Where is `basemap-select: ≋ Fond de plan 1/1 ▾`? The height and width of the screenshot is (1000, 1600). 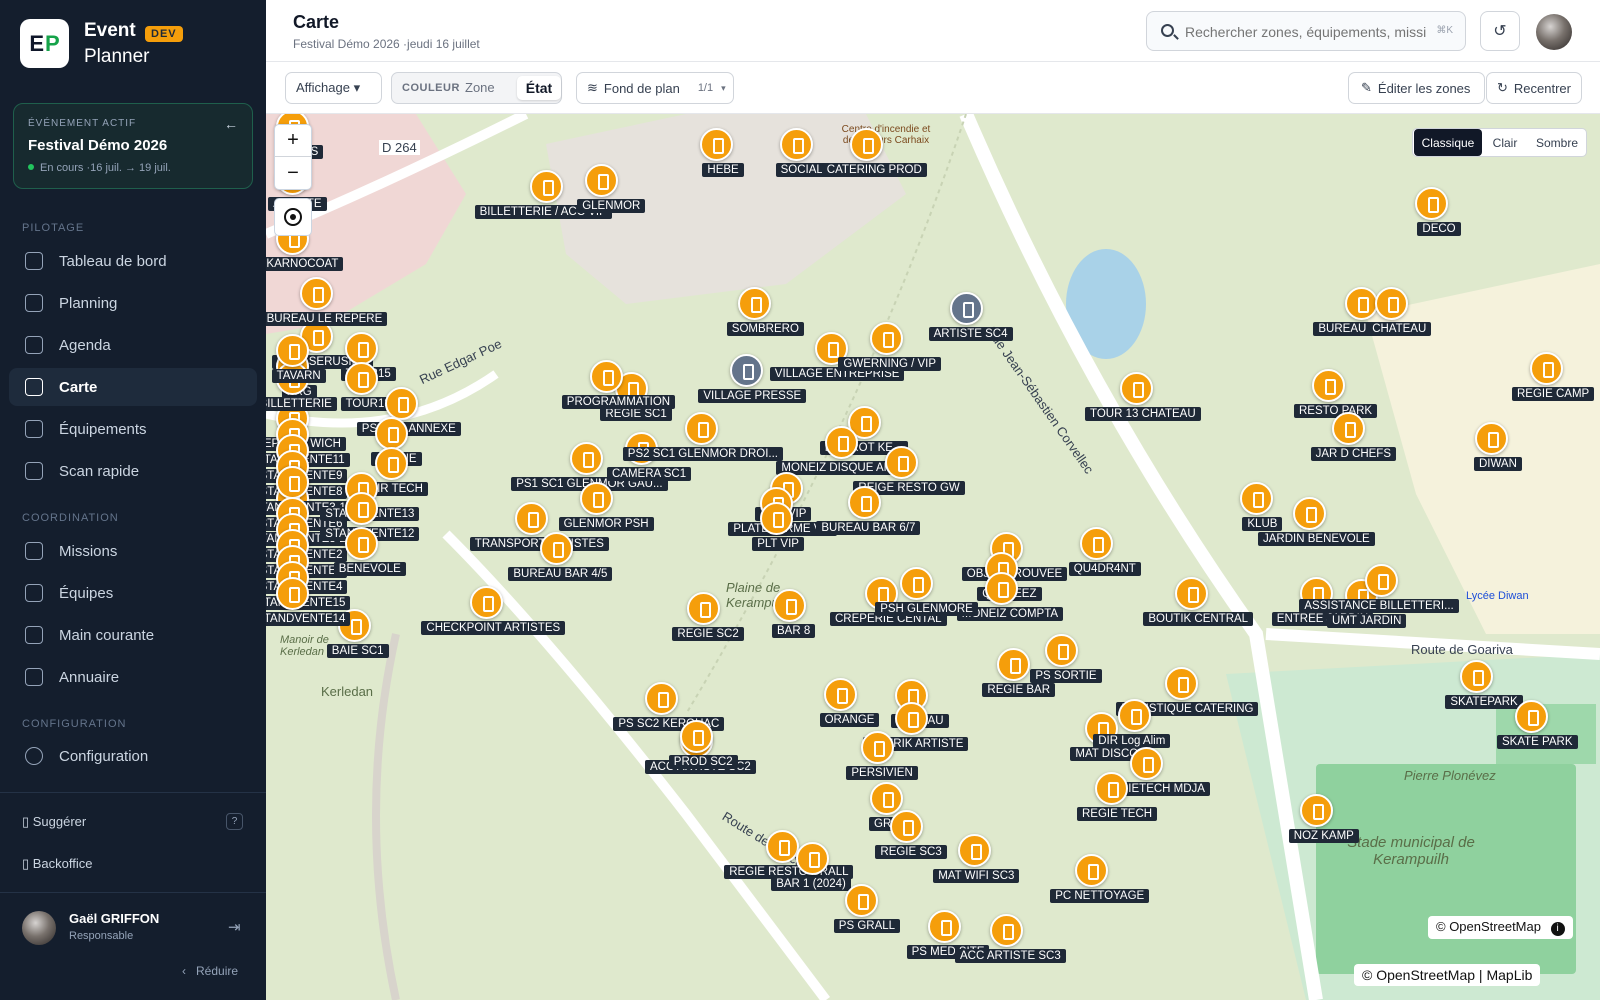
basemap-select: ≋ Fond de plan 1/1 ▾ is located at coordinates (655, 88).